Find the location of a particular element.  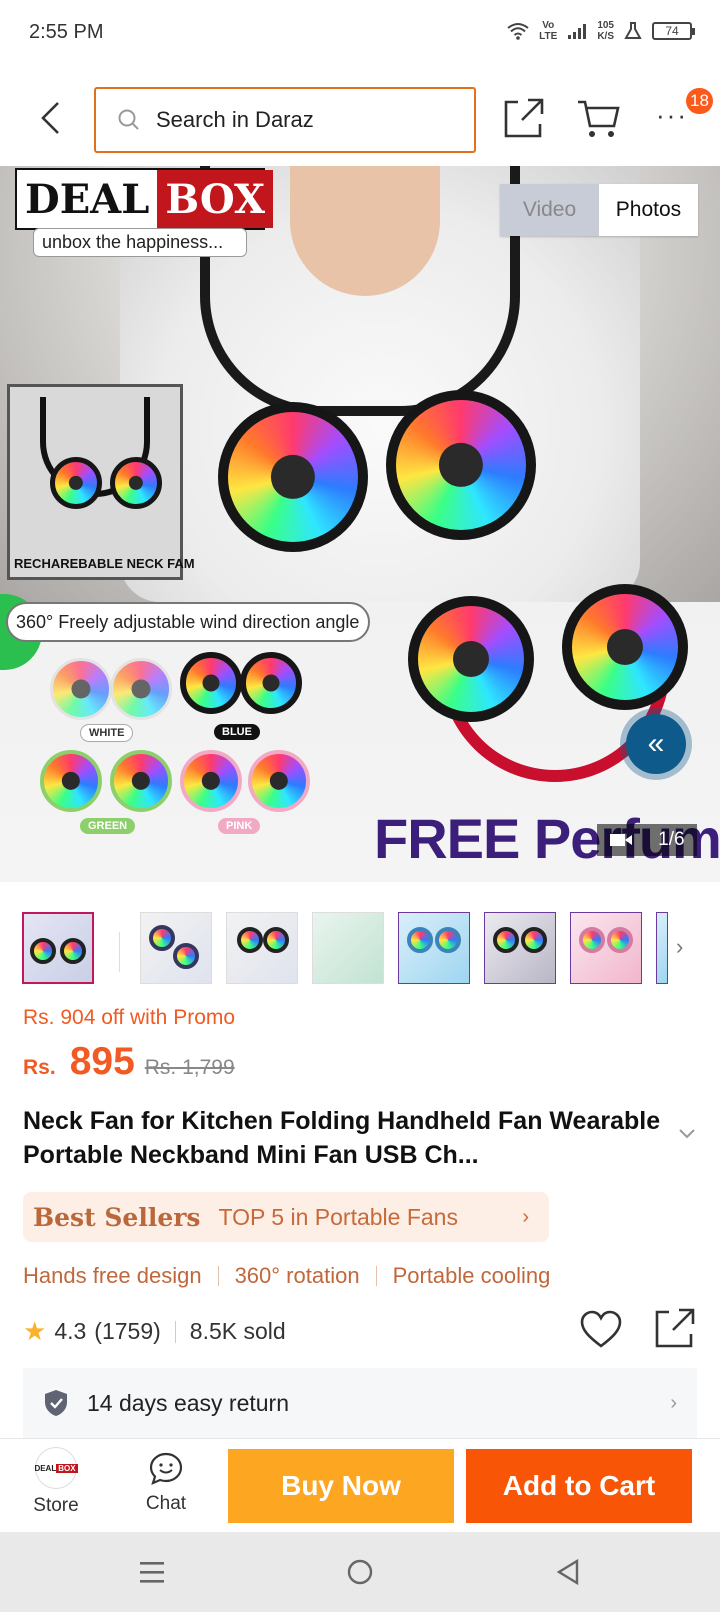

rating-row: ★ 4.3 (1759) 8.5K sold is located at coordinates (360, 1328).